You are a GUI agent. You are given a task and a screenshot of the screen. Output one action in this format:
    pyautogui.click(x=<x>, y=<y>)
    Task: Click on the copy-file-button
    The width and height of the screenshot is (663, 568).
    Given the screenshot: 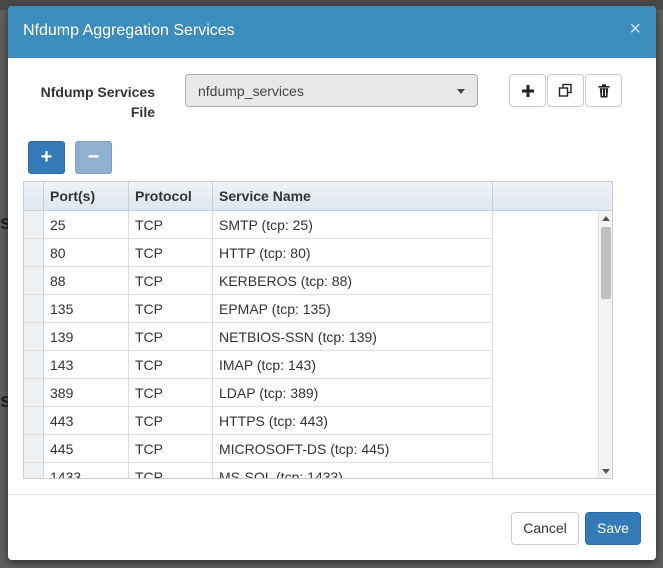 What is the action you would take?
    pyautogui.click(x=565, y=90)
    